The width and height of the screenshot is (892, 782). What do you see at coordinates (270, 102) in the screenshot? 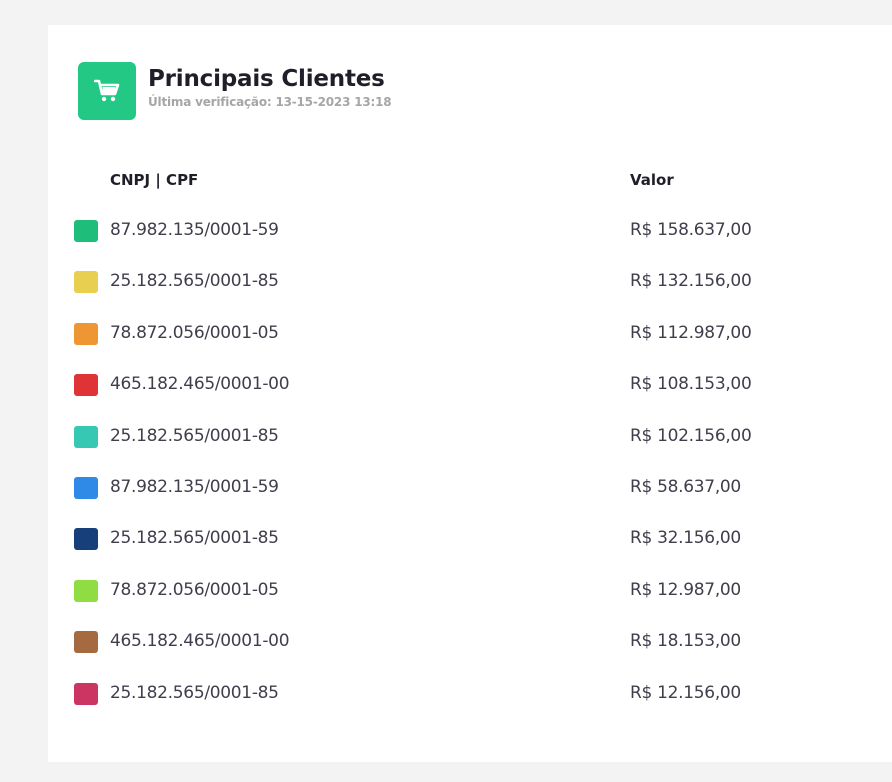
I see `last-check-timestamp: Última verificação: 13-15-2023 13:18` at bounding box center [270, 102].